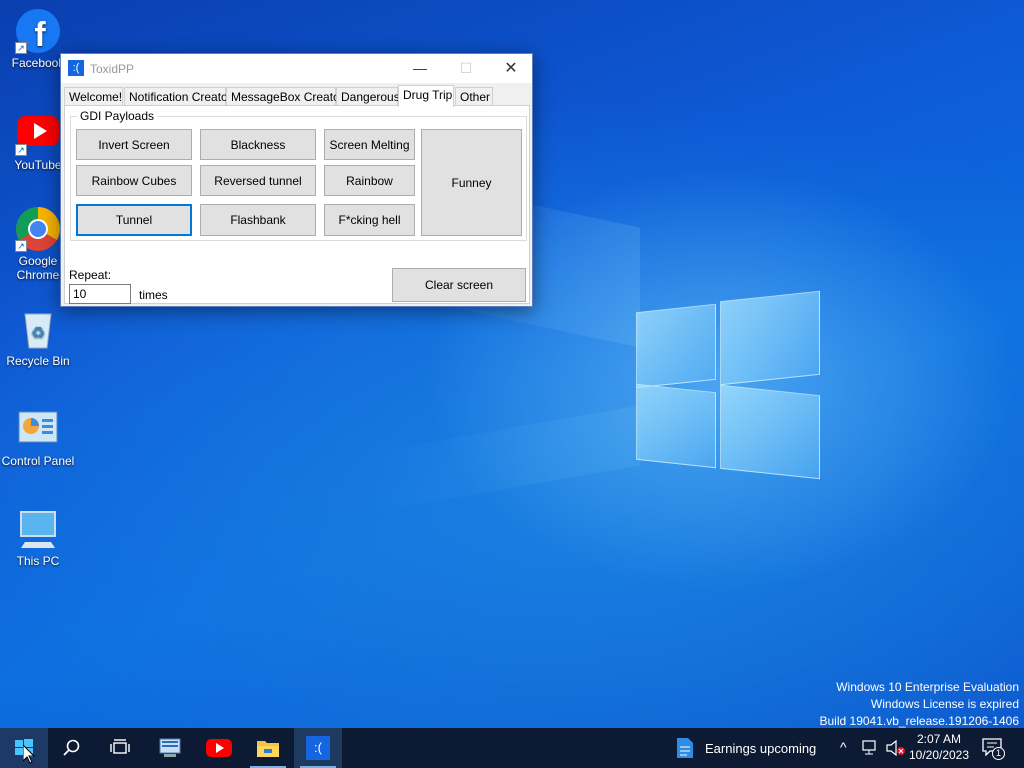 Image resolution: width=1024 pixels, height=768 pixels. What do you see at coordinates (134, 180) in the screenshot?
I see `rainbow-cubes-button: Rainbow Cubes` at bounding box center [134, 180].